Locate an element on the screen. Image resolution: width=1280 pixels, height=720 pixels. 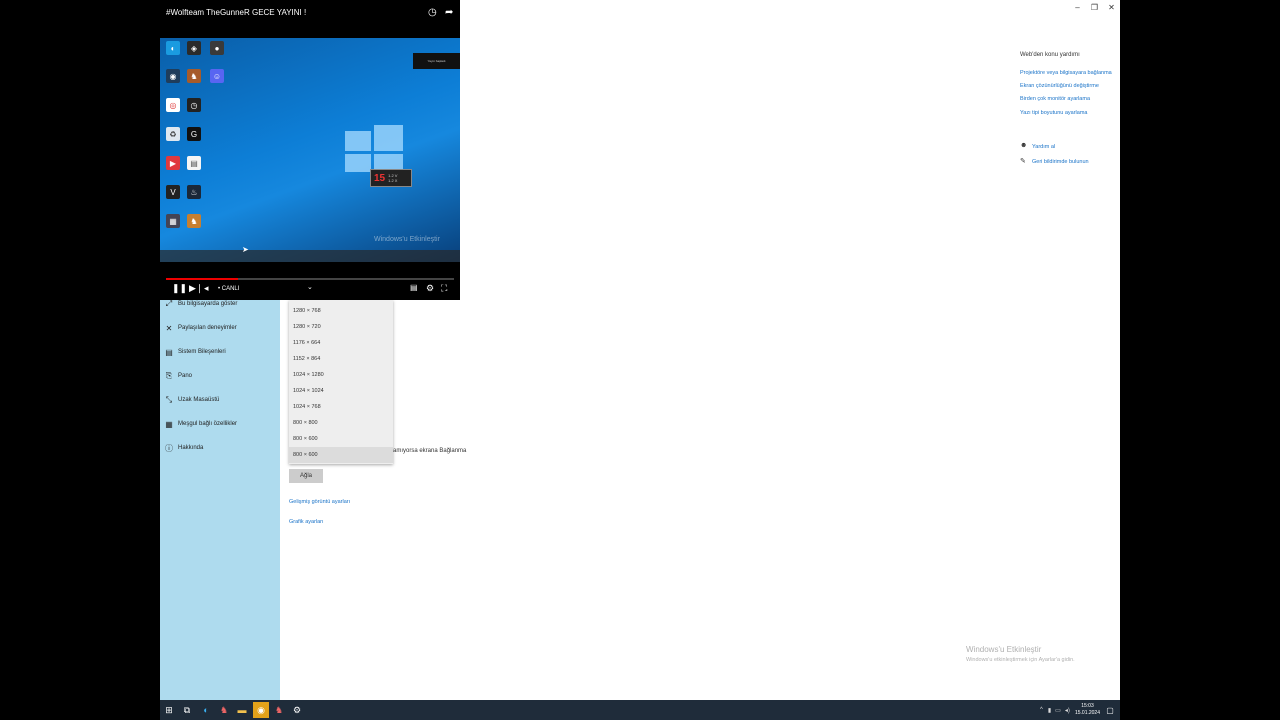
taskbar-file-explorer: ▬ is located at coordinates (242, 710).